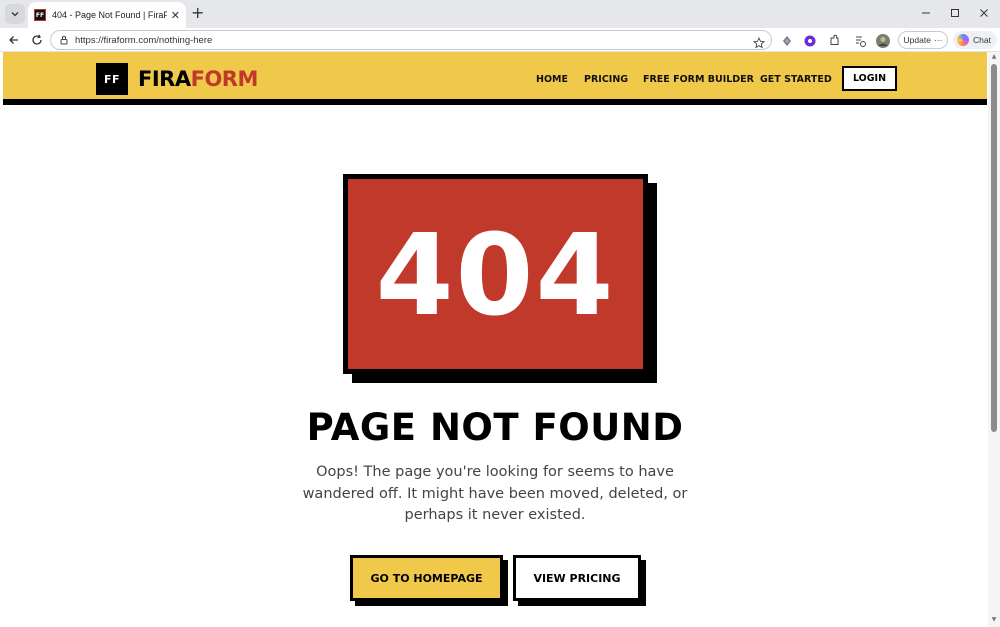 The image size is (1000, 627). I want to click on browser-tab: FF 404 - Page Not Found | FiraForm ✕, so click(107, 15).